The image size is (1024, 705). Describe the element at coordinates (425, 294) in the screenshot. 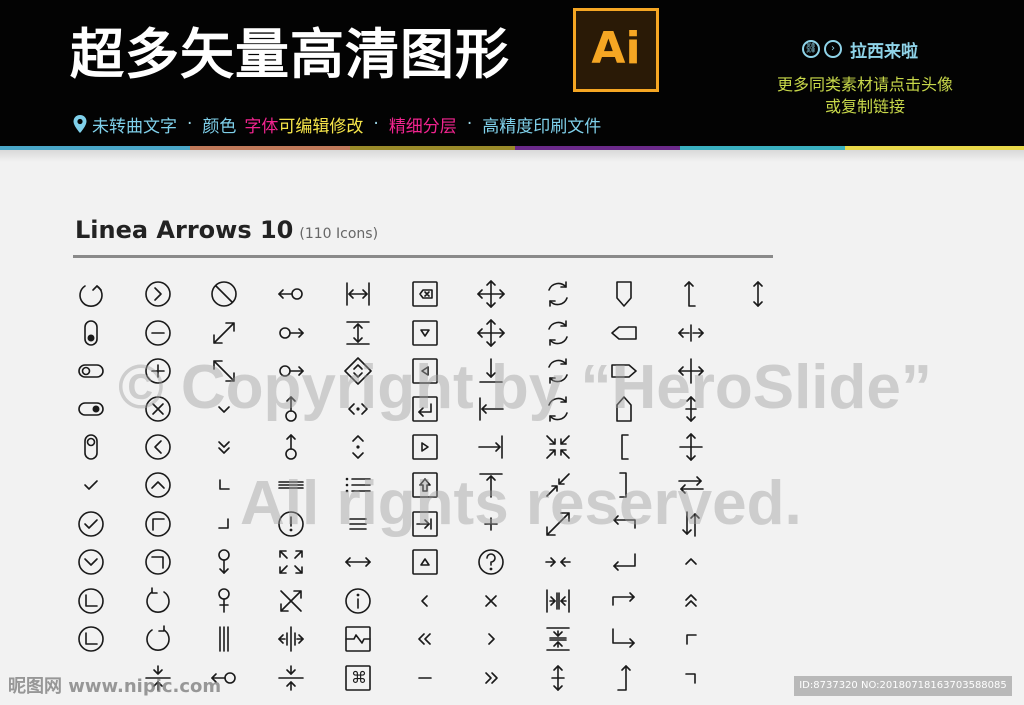

I see `backspace-square-icon` at that location.